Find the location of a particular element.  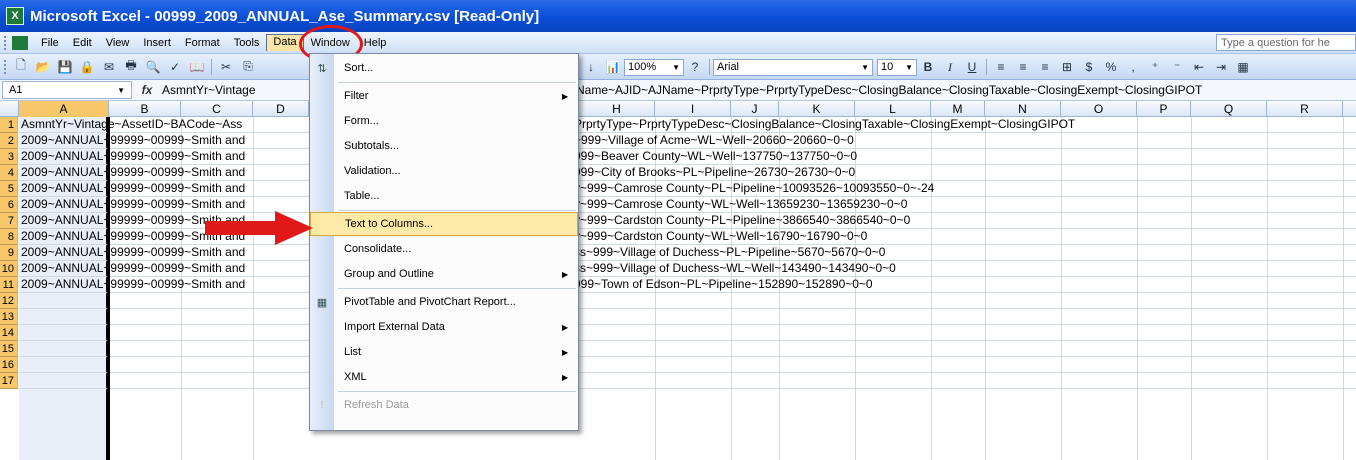

align-right-icon: ≡ is located at coordinates (1045, 67).